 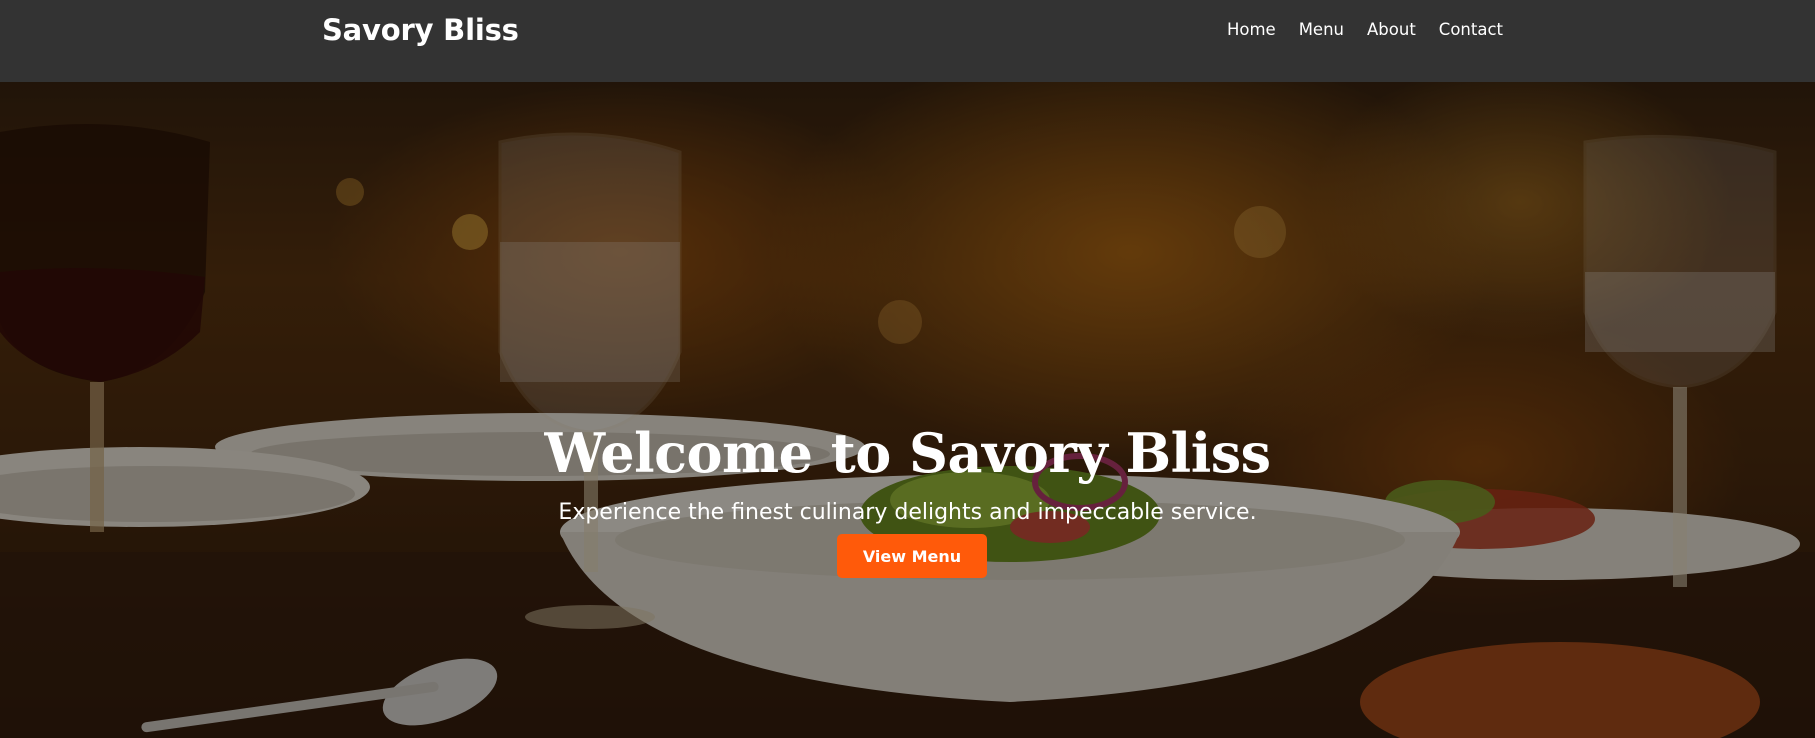 I want to click on nav-about-link: About, so click(x=1391, y=30).